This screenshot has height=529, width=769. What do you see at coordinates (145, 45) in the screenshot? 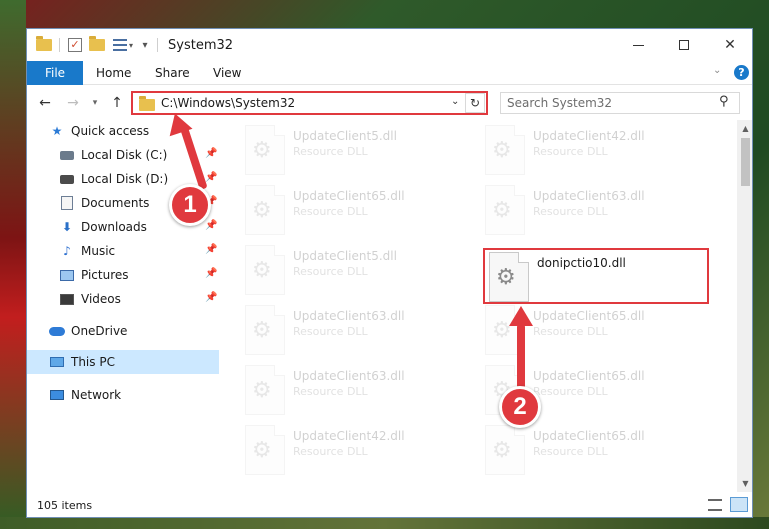
I see `customize-toolbar-icon: ▾` at bounding box center [145, 45].